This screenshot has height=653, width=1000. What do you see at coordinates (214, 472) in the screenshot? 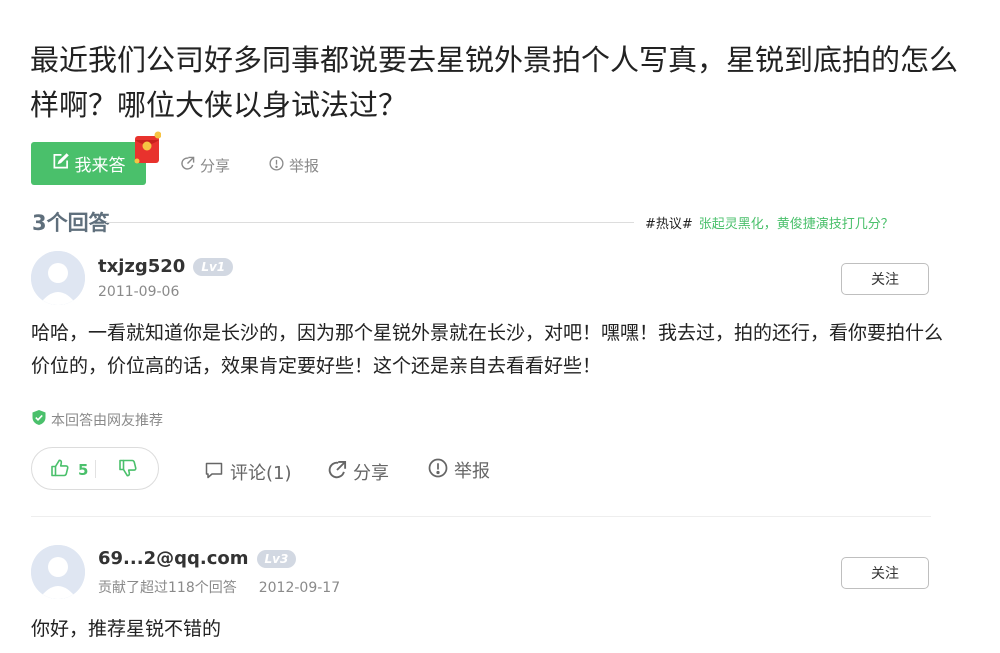
I see `comment-icon` at bounding box center [214, 472].